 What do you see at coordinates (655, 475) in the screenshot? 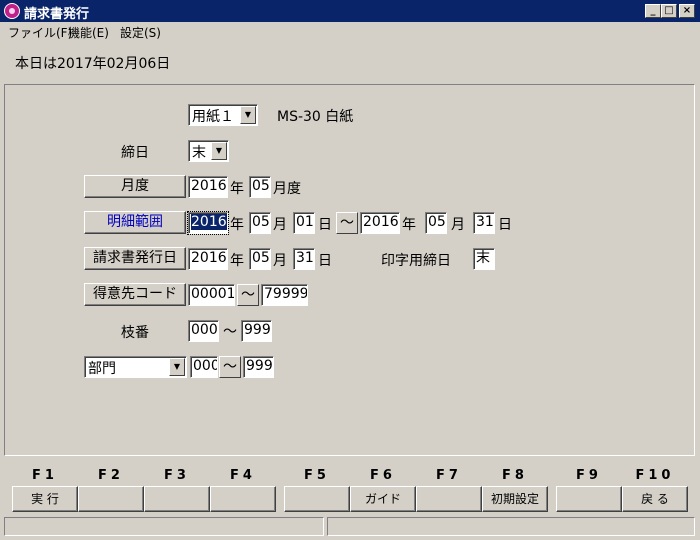
I see `fkey-label-f10: F10` at bounding box center [655, 475].